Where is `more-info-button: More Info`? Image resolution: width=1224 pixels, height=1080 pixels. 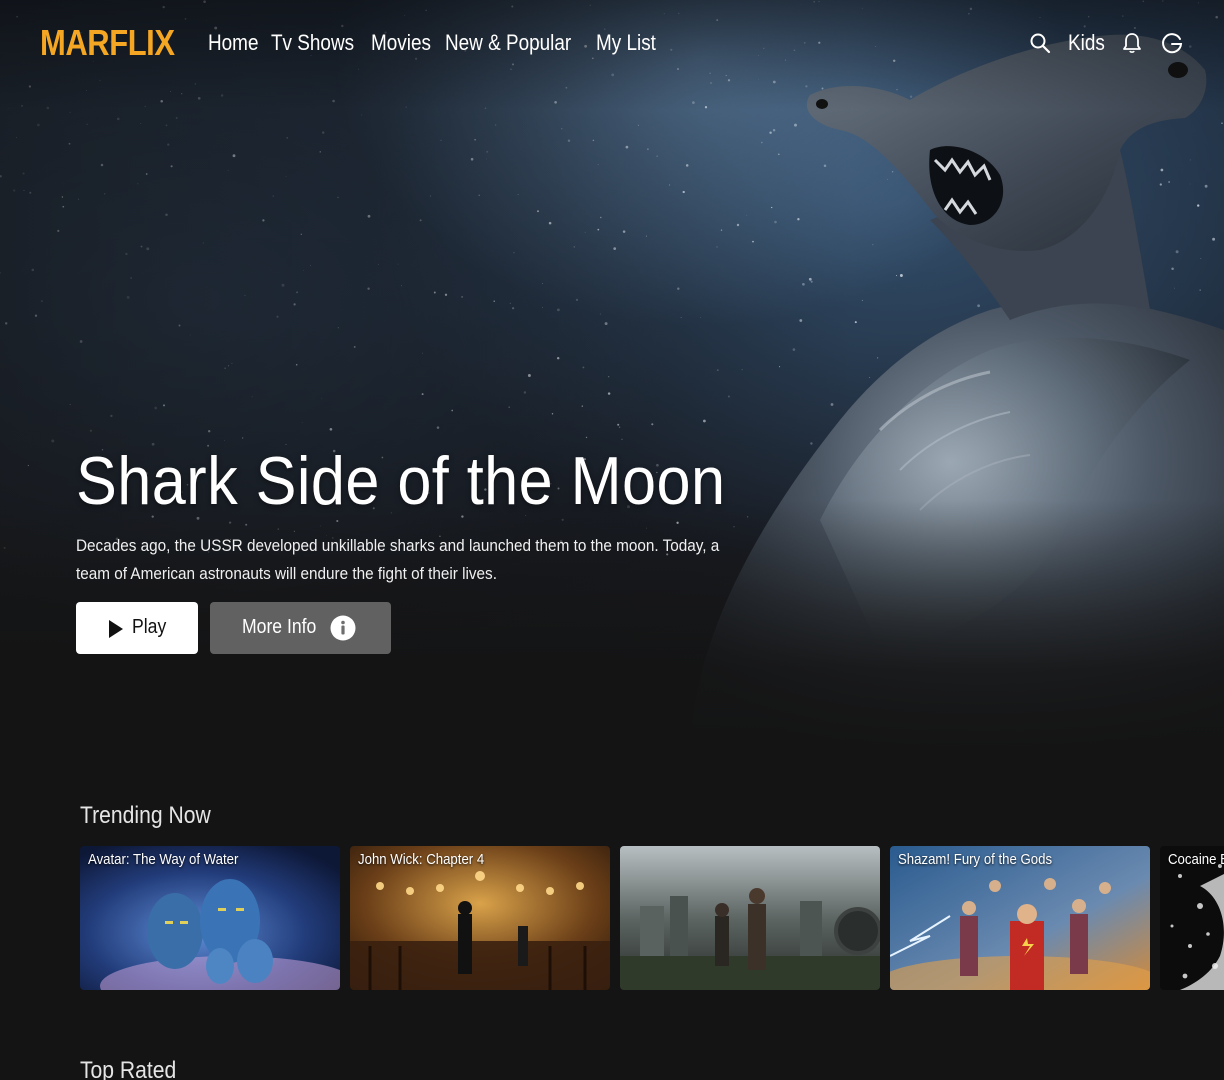 more-info-button: More Info is located at coordinates (300, 628).